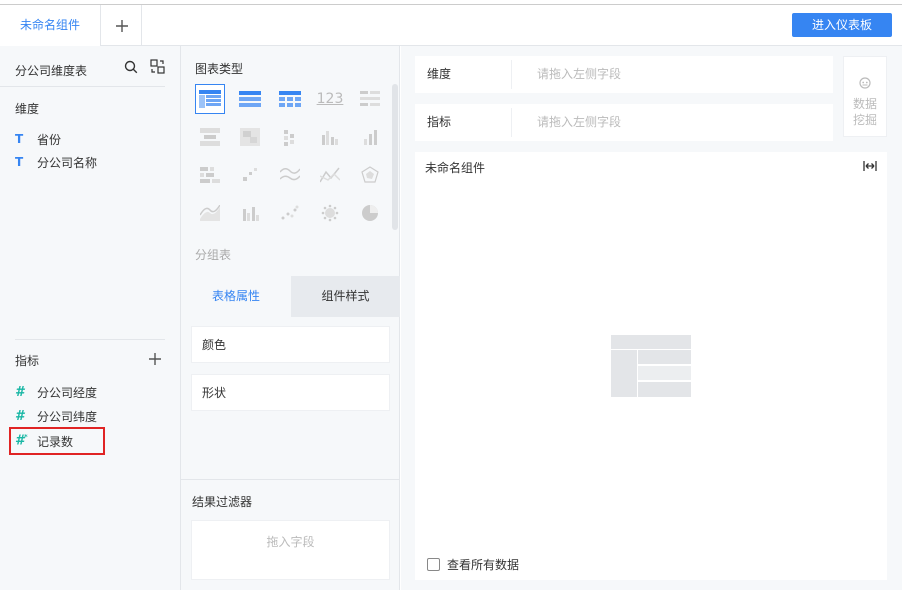 Image resolution: width=902 pixels, height=590 pixels. I want to click on chart-step-icon, so click(250, 175).